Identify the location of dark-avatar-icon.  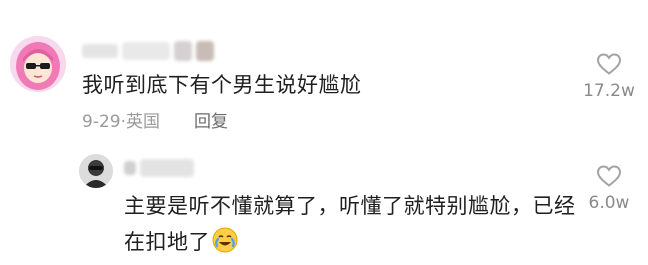
(96, 171).